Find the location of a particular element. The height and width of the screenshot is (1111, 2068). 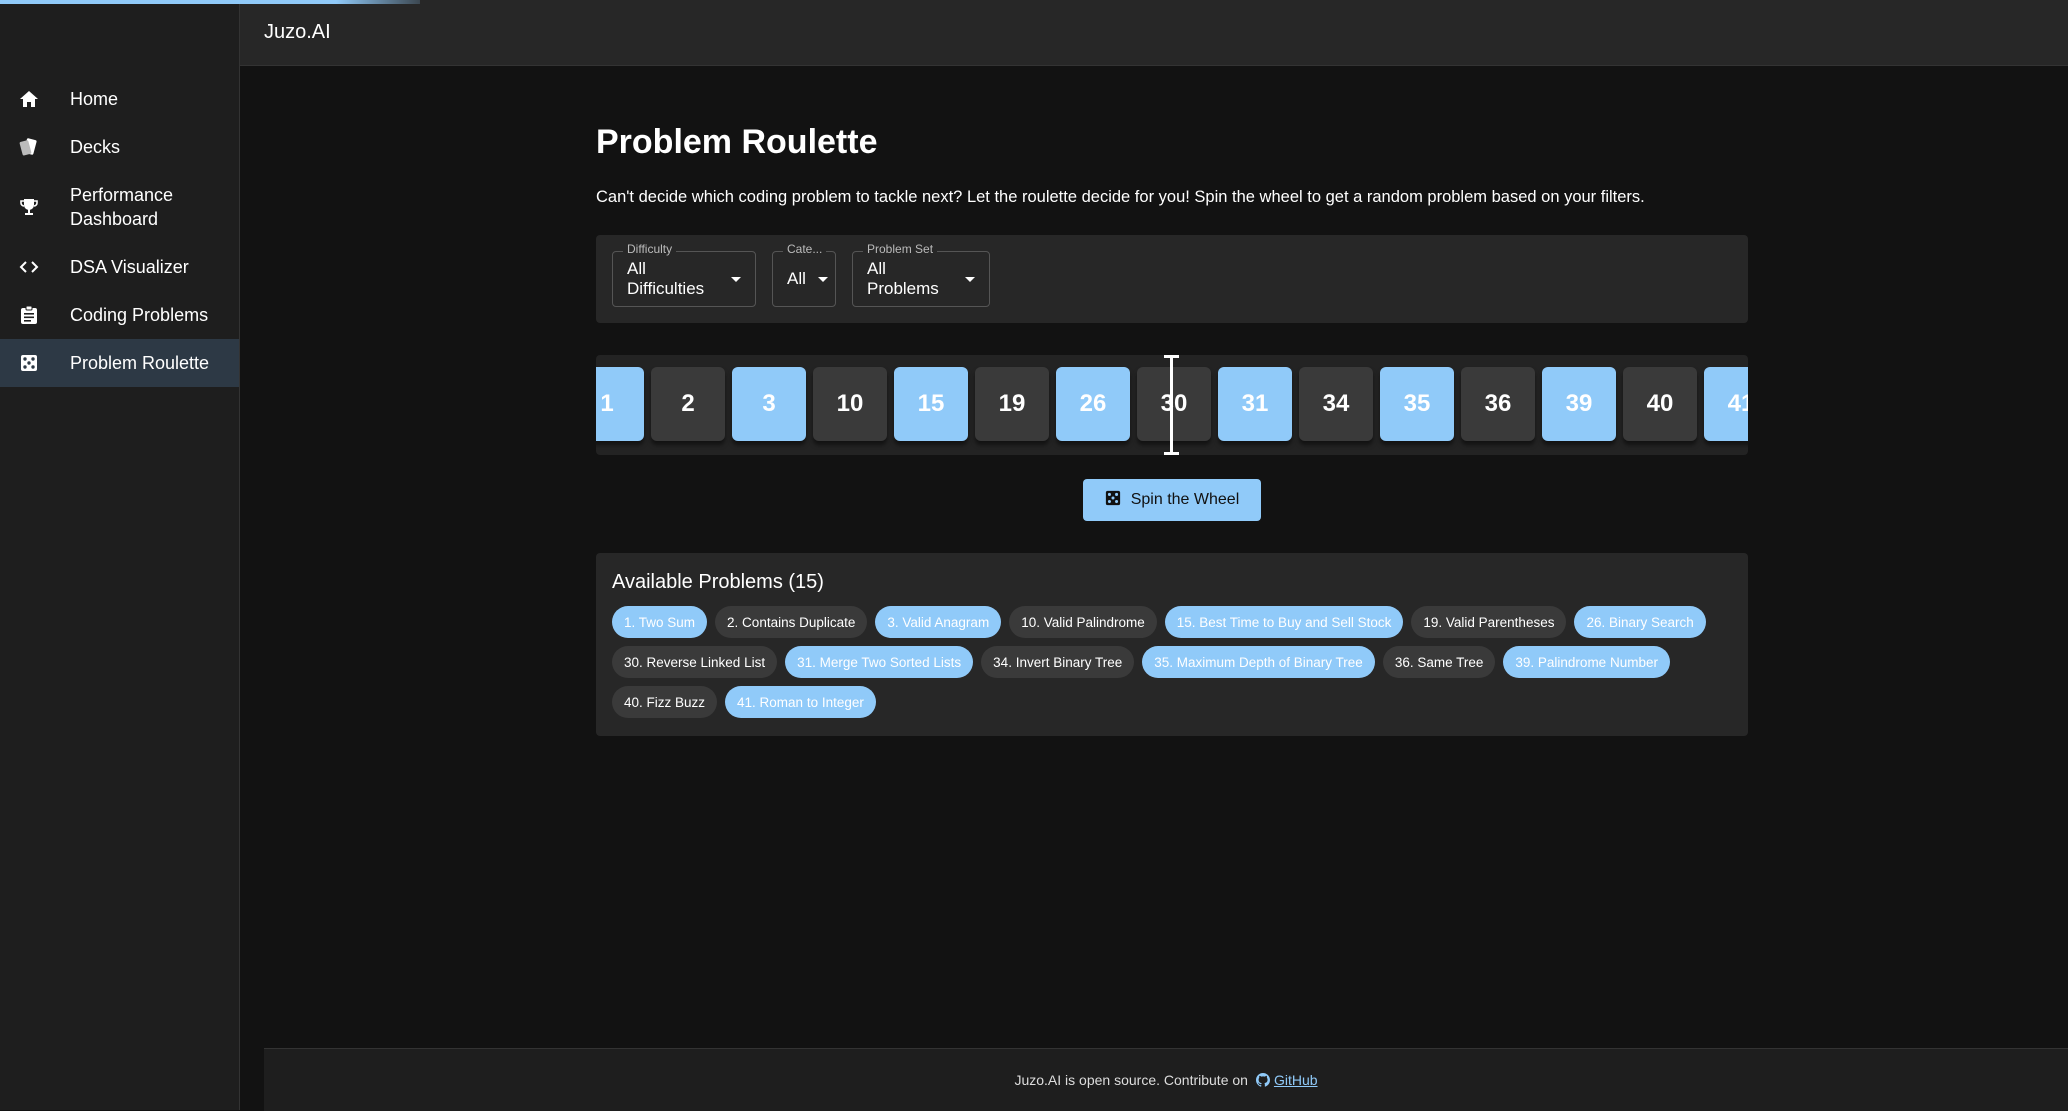

roulette-tile: 1 is located at coordinates (620, 404).